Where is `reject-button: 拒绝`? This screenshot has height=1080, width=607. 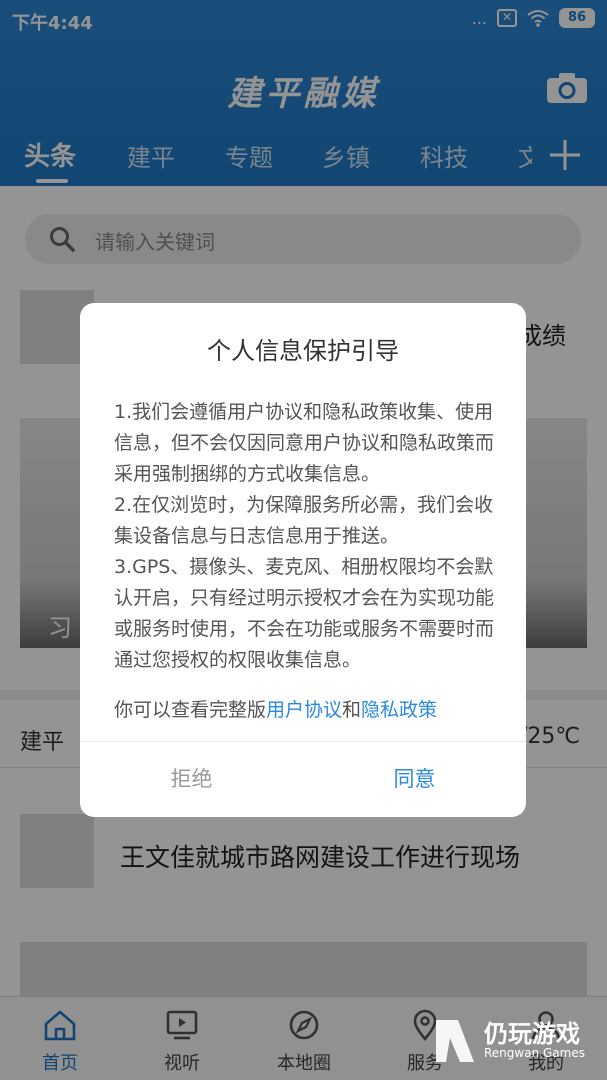 reject-button: 拒绝 is located at coordinates (191, 779).